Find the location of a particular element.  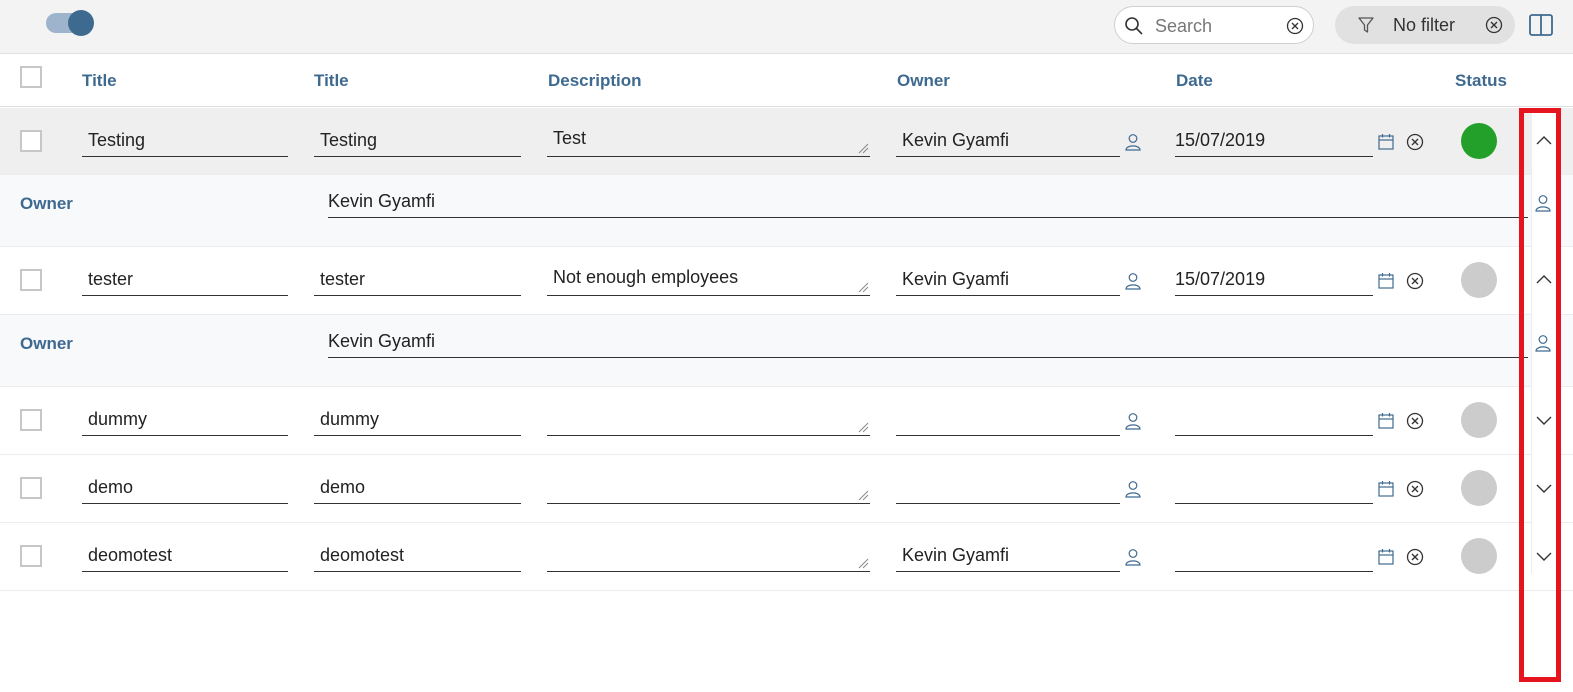

date-value: 15/07/2019 is located at coordinates (1220, 279).